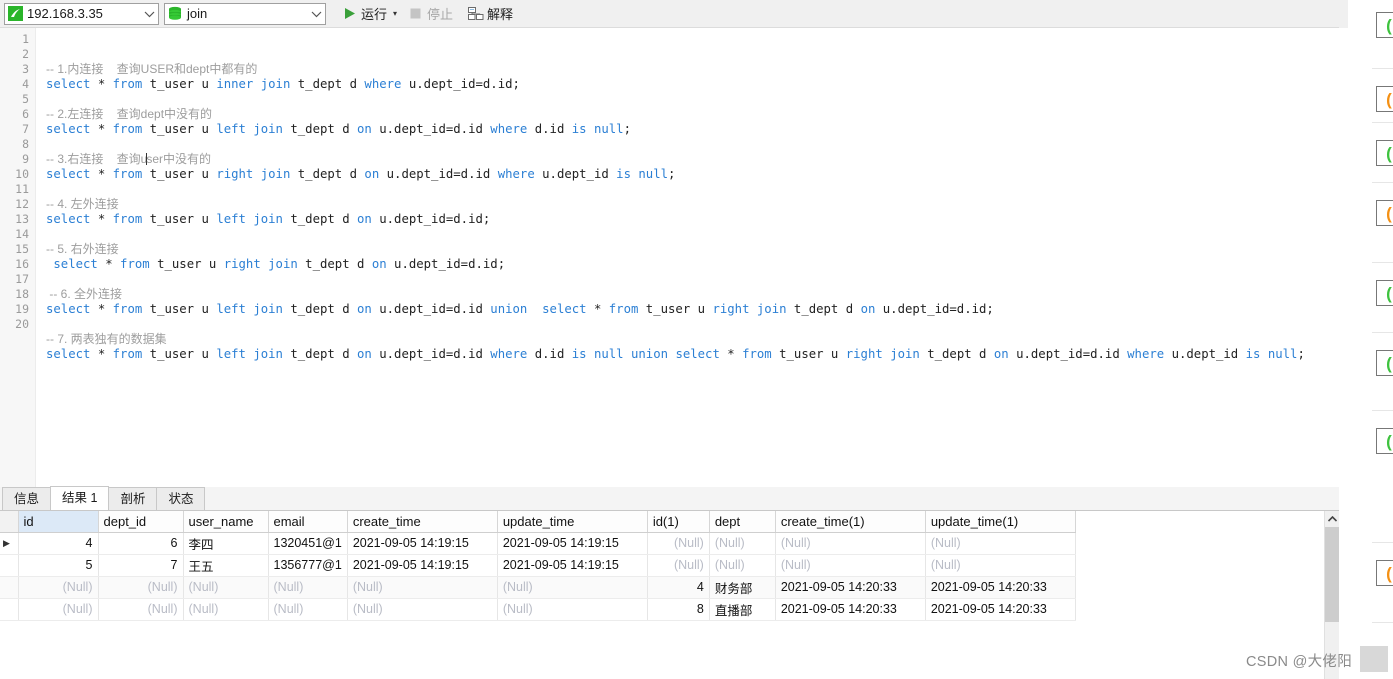 The height and width of the screenshot is (679, 1393). What do you see at coordinates (687, 294) in the screenshot?
I see `code-line: -- 6. 全外连接` at bounding box center [687, 294].